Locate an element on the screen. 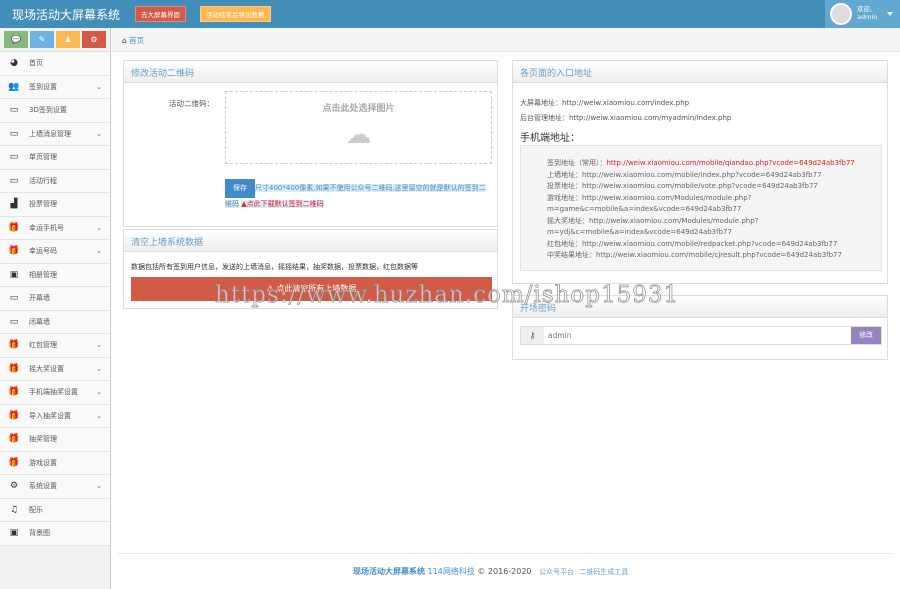  sidebar-item: ▣ 相册管理 is located at coordinates (55, 275).